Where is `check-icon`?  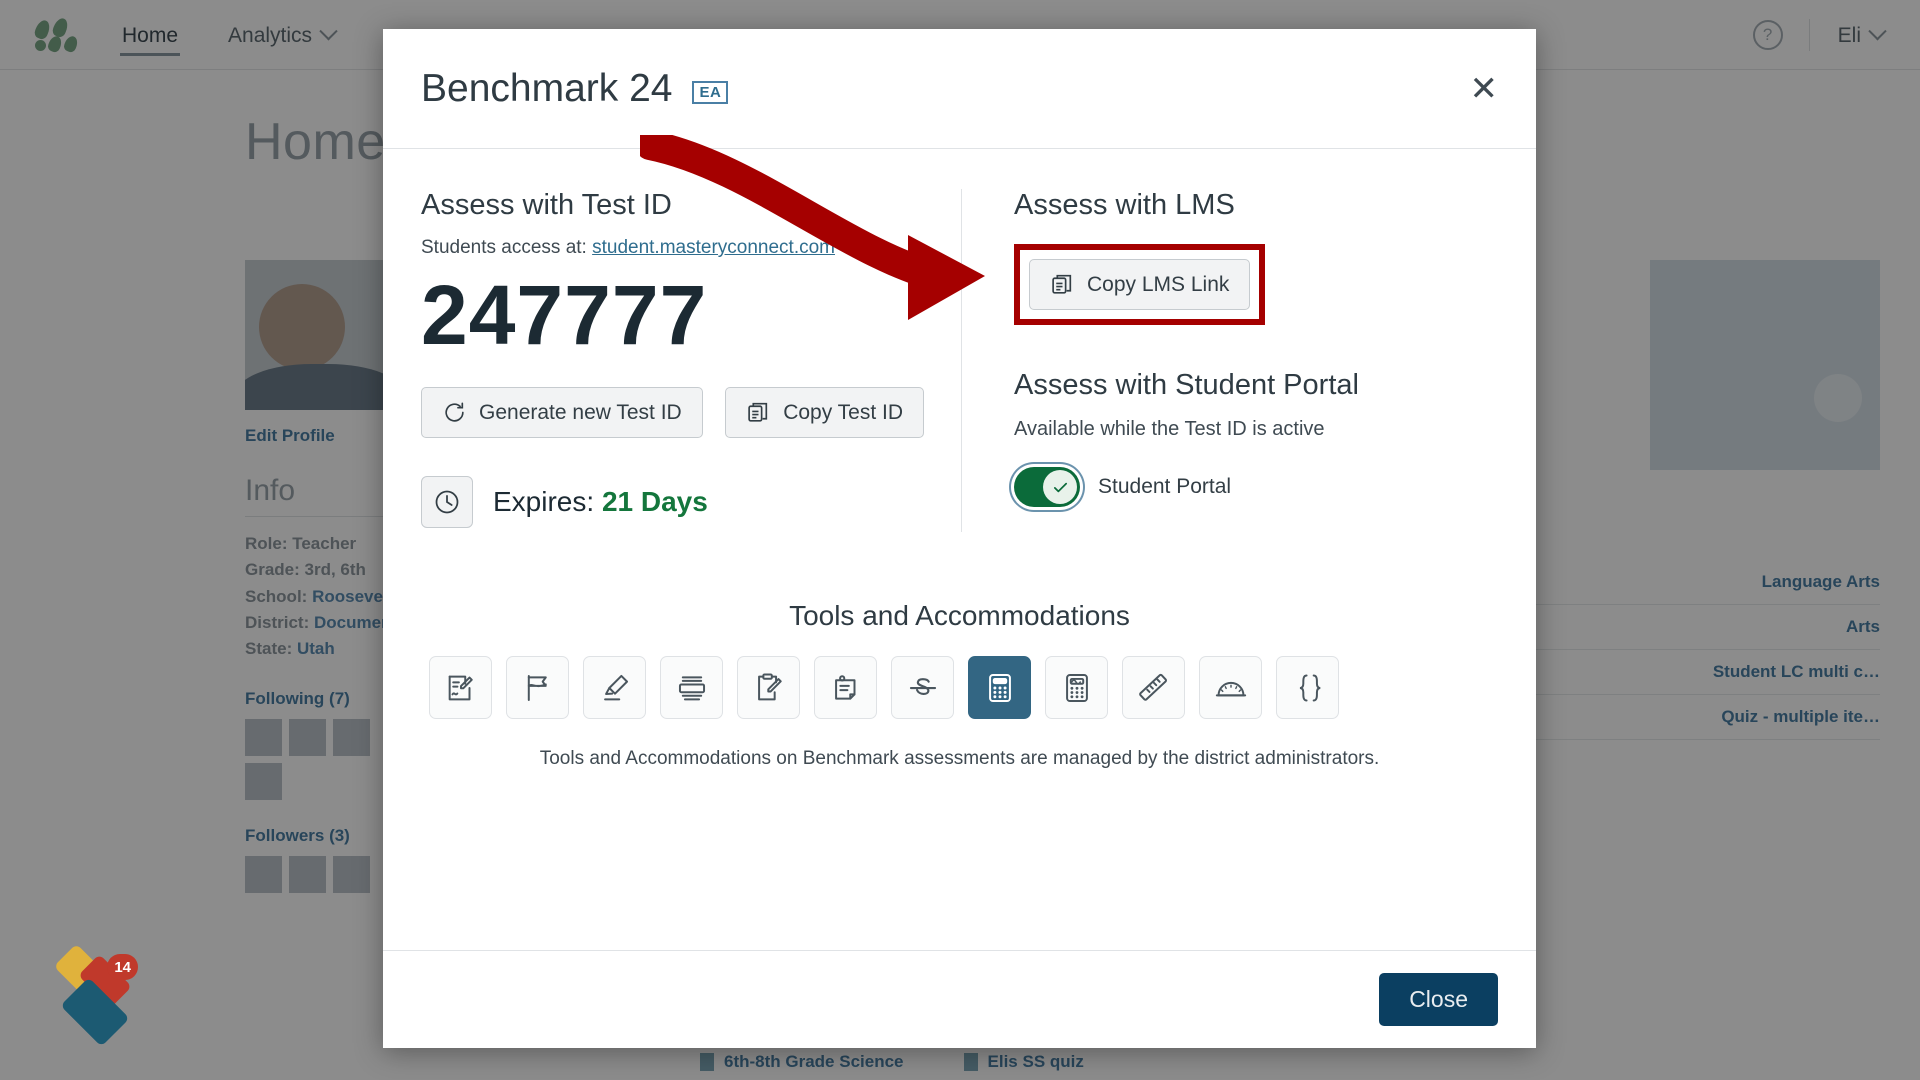 check-icon is located at coordinates (1060, 487).